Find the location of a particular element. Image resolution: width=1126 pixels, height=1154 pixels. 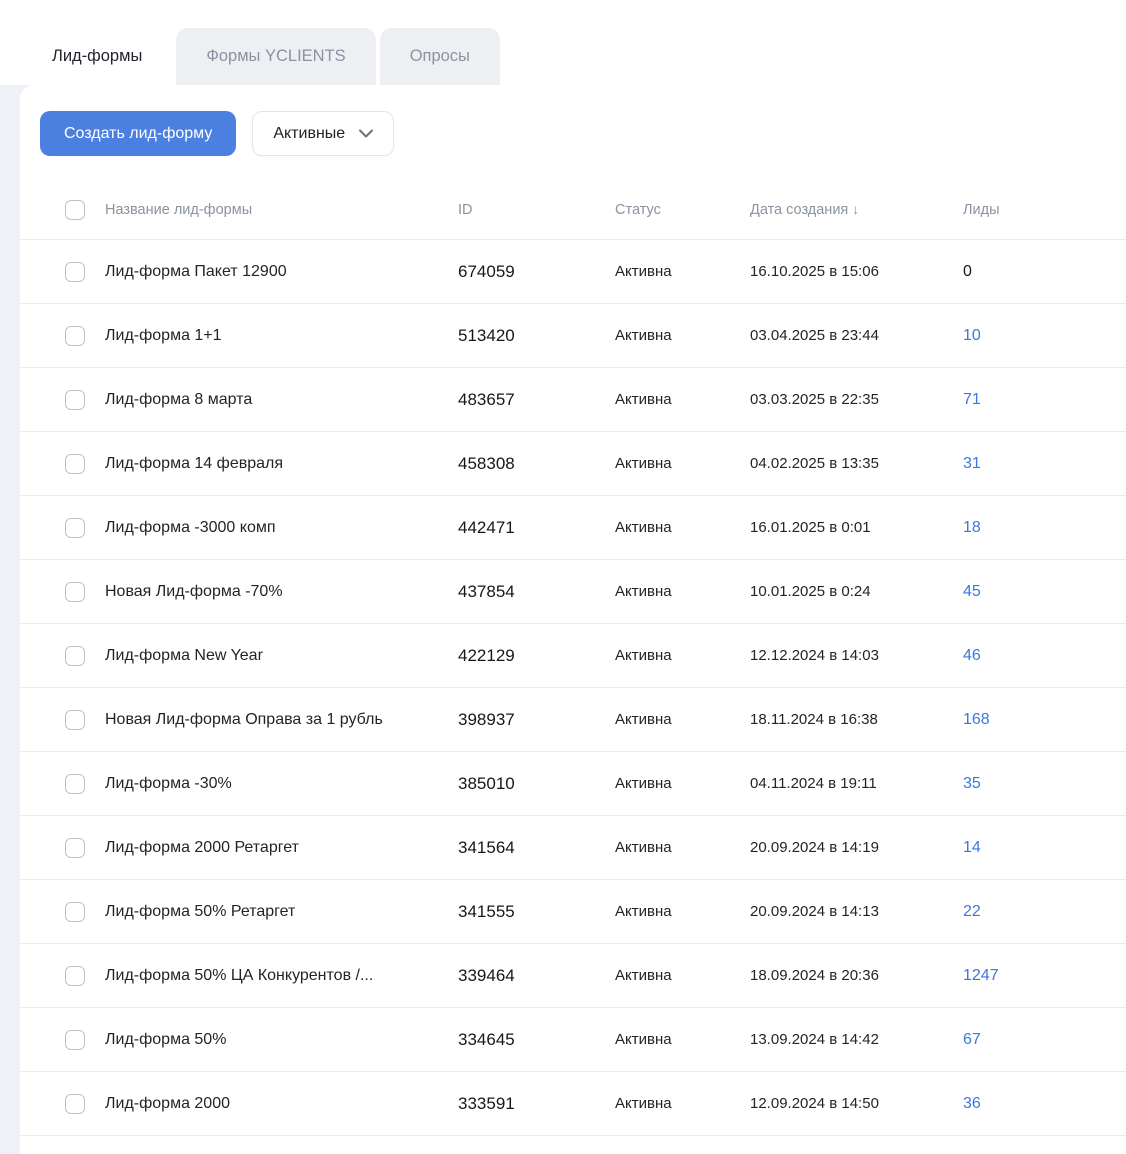

status-filter-value: Активные is located at coordinates (309, 133).